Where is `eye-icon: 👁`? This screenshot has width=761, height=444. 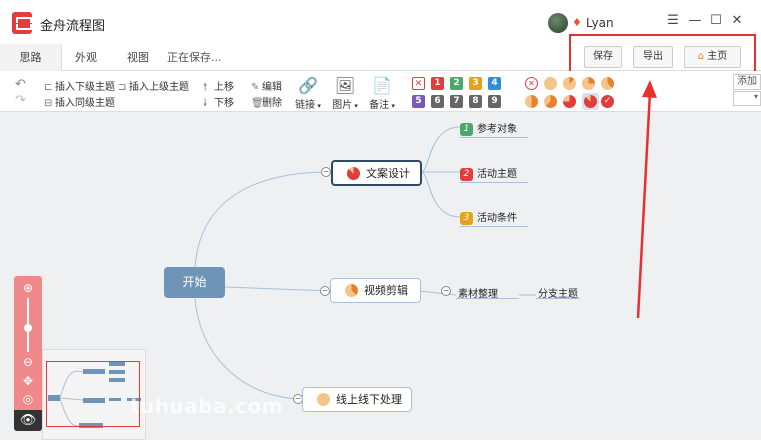
eye-icon: 👁 is located at coordinates (28, 420).